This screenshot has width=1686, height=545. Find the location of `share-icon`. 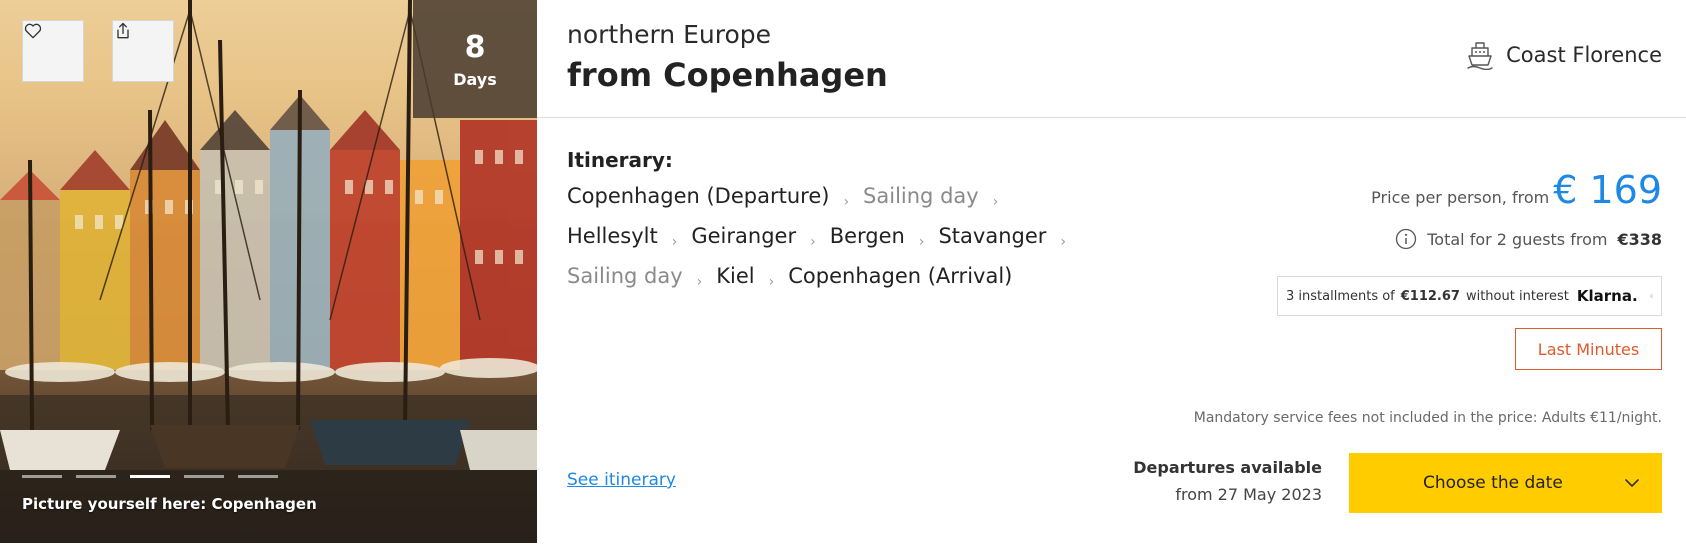

share-icon is located at coordinates (123, 30).